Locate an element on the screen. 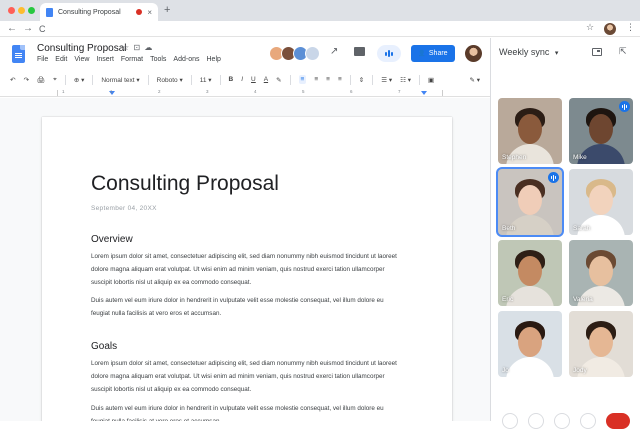 Image resolution: width=640 pixels, height=429 pixels. editing-mode-select: ✎ ▾ is located at coordinates (474, 80).